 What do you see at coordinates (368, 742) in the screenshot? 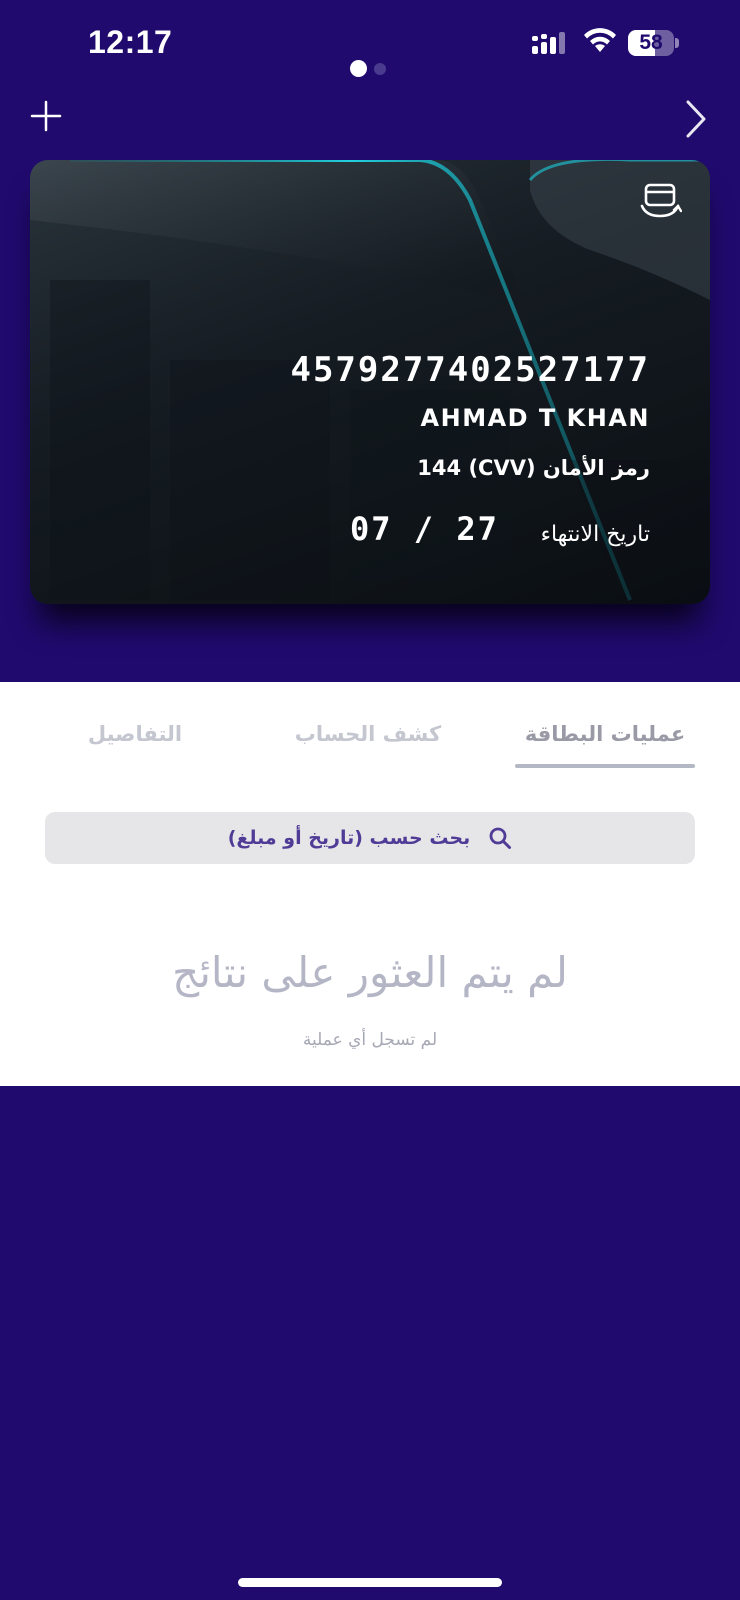
I see `tab-account-statement: كشف الحساب` at bounding box center [368, 742].